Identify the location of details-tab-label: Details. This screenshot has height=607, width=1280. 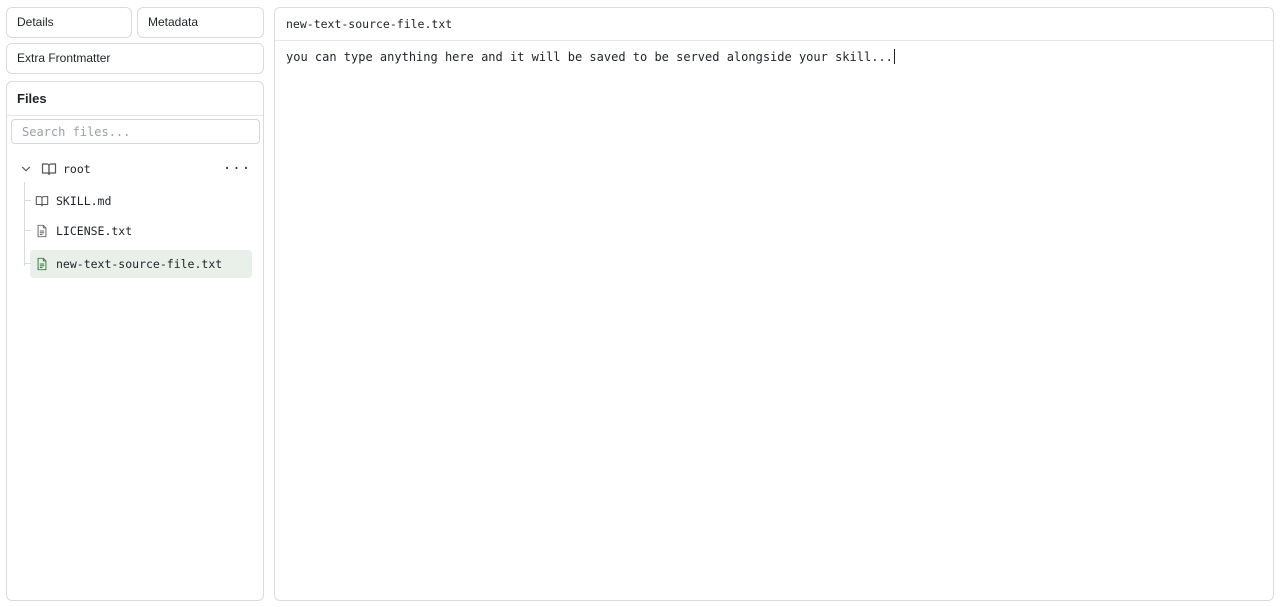
(35, 22).